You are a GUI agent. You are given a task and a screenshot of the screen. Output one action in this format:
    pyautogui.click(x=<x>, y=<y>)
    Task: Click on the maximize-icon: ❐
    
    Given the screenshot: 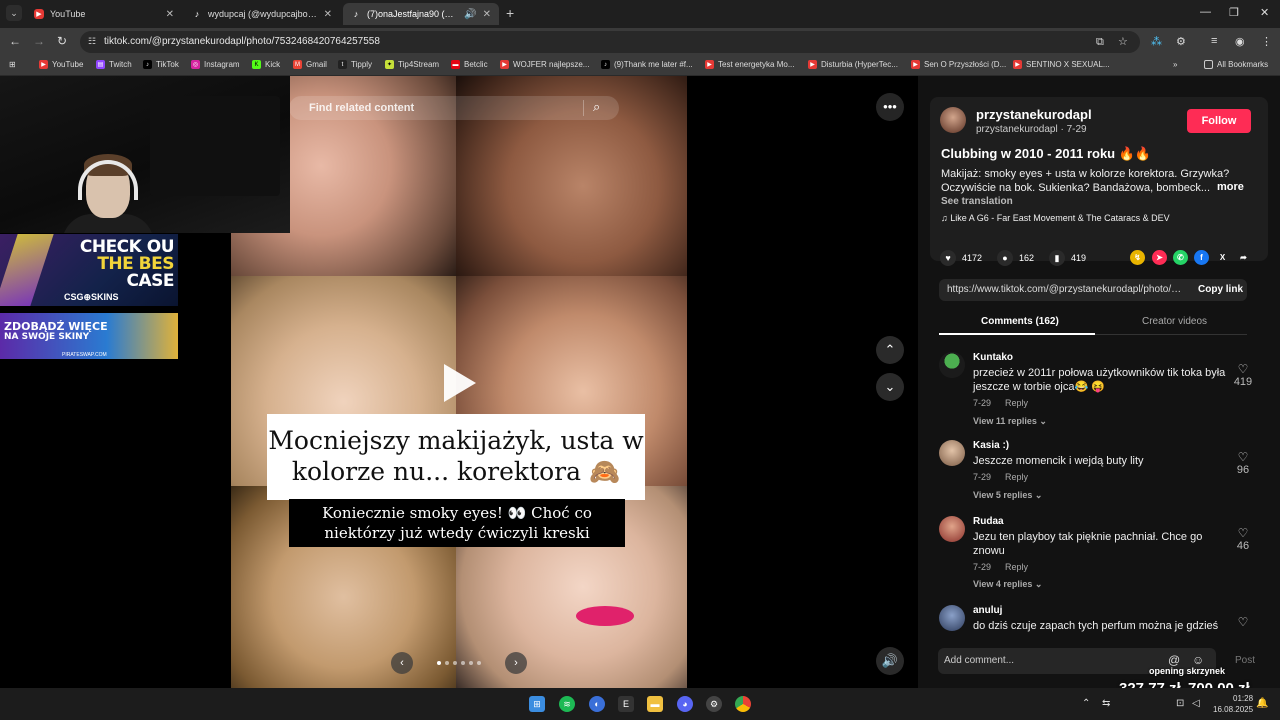 What is the action you would take?
    pyautogui.click(x=1234, y=12)
    